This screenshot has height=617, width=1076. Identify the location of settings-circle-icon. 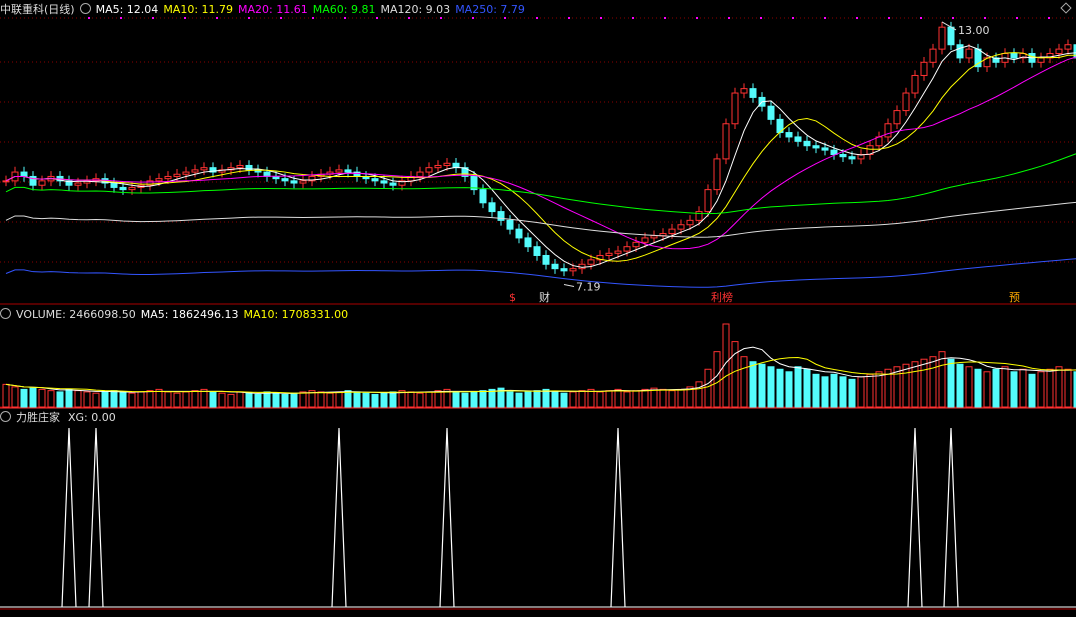
(85, 8).